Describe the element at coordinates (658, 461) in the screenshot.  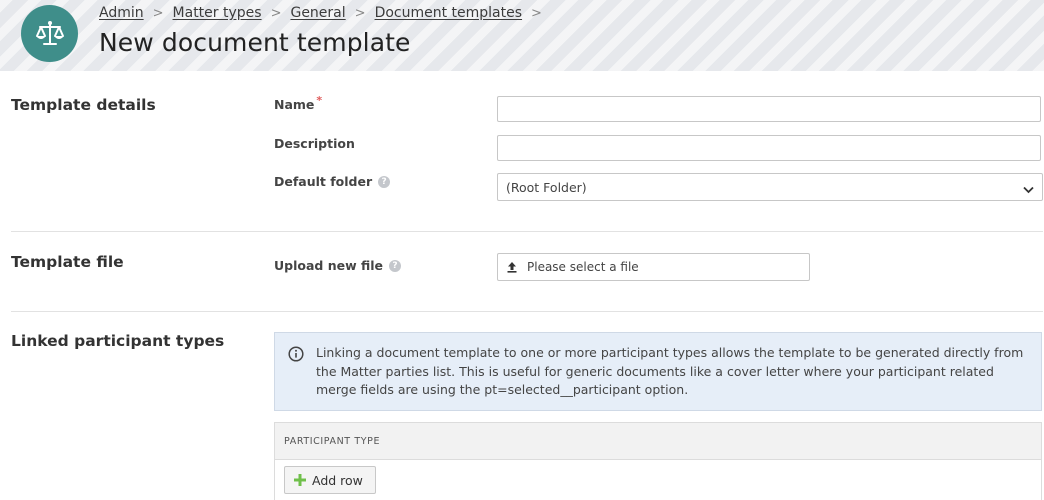
I see `participant-types-table: PARTICIPANT TYPE Add row` at that location.